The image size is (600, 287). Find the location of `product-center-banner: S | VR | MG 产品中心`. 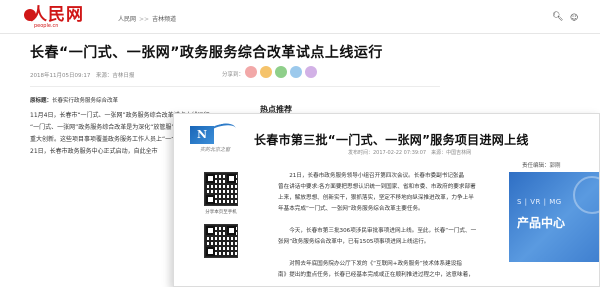

product-center-banner: S | VR | MG 产品中心 is located at coordinates (554, 217).